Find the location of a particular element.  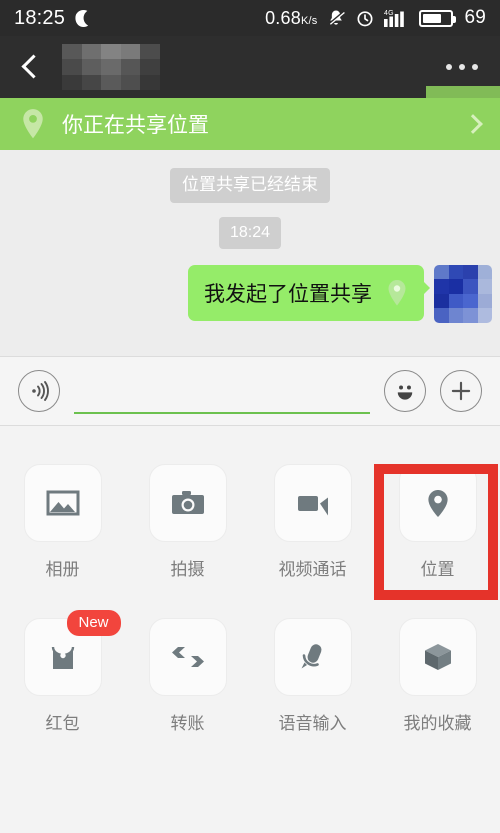

nav-bar is located at coordinates (250, 67).